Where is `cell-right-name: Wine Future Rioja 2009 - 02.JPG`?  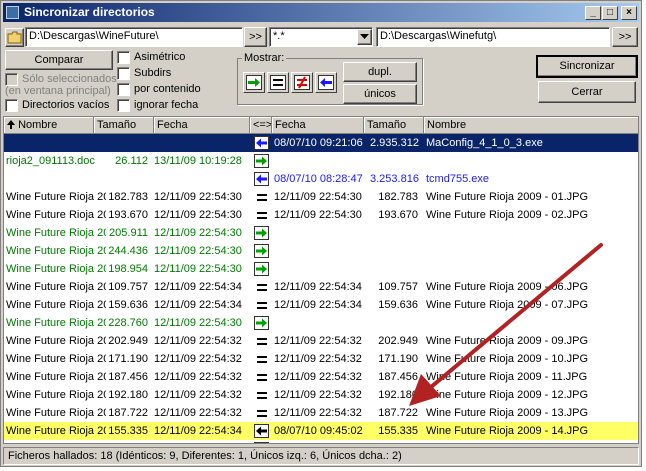
cell-right-name: Wine Future Rioja 2009 - 02.JPG is located at coordinates (507, 215).